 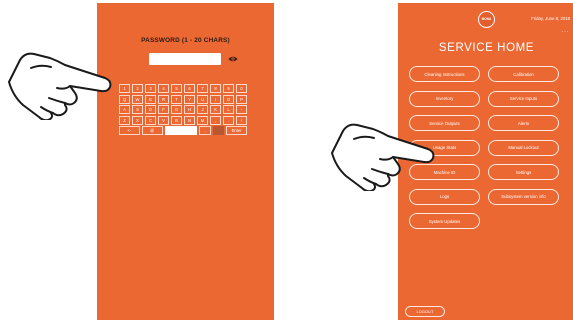 What do you see at coordinates (215, 120) in the screenshot?
I see `key: ,` at bounding box center [215, 120].